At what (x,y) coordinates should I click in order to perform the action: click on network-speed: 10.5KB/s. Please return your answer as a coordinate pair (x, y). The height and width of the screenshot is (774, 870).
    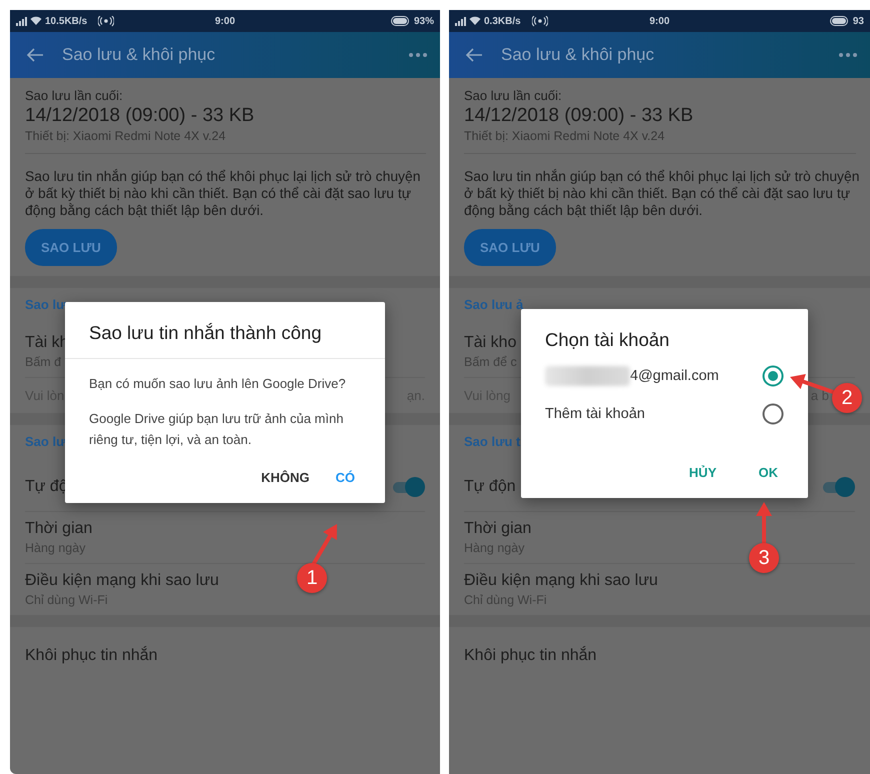
    Looking at the image, I should click on (66, 21).